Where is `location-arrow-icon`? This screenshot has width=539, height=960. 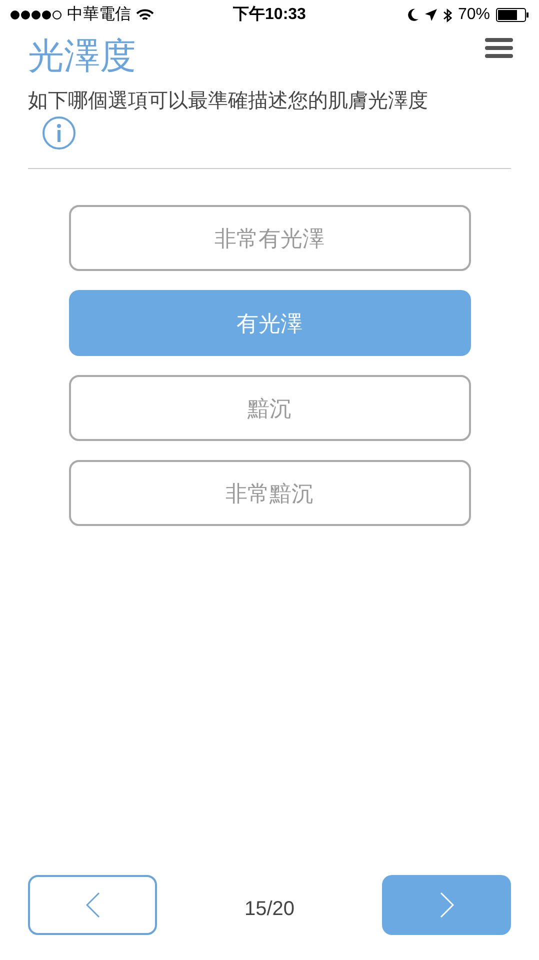 location-arrow-icon is located at coordinates (430, 15).